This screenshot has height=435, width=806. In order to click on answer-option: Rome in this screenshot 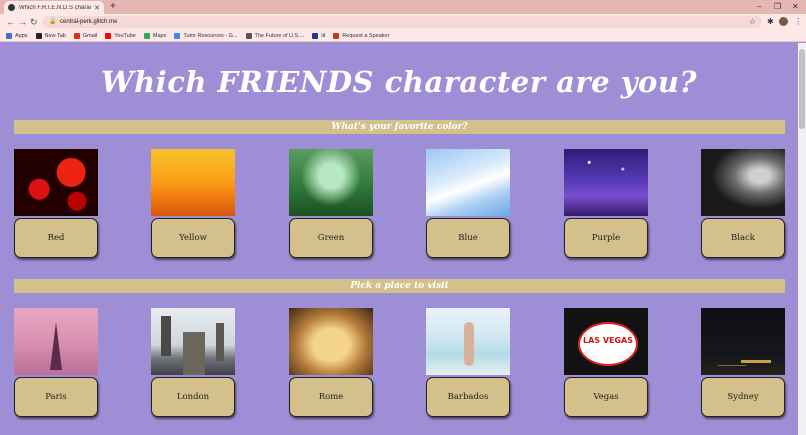, I will do `click(331, 362)`.